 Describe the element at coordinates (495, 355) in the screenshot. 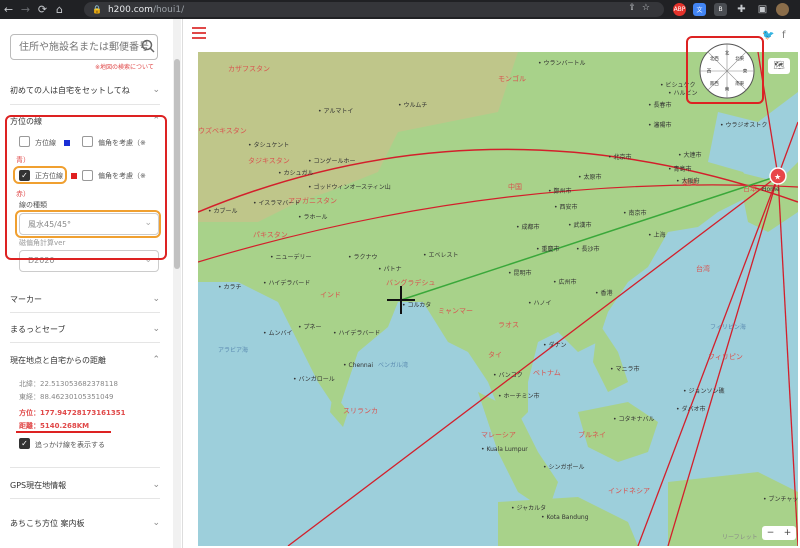

I see `map-label: タイ` at that location.